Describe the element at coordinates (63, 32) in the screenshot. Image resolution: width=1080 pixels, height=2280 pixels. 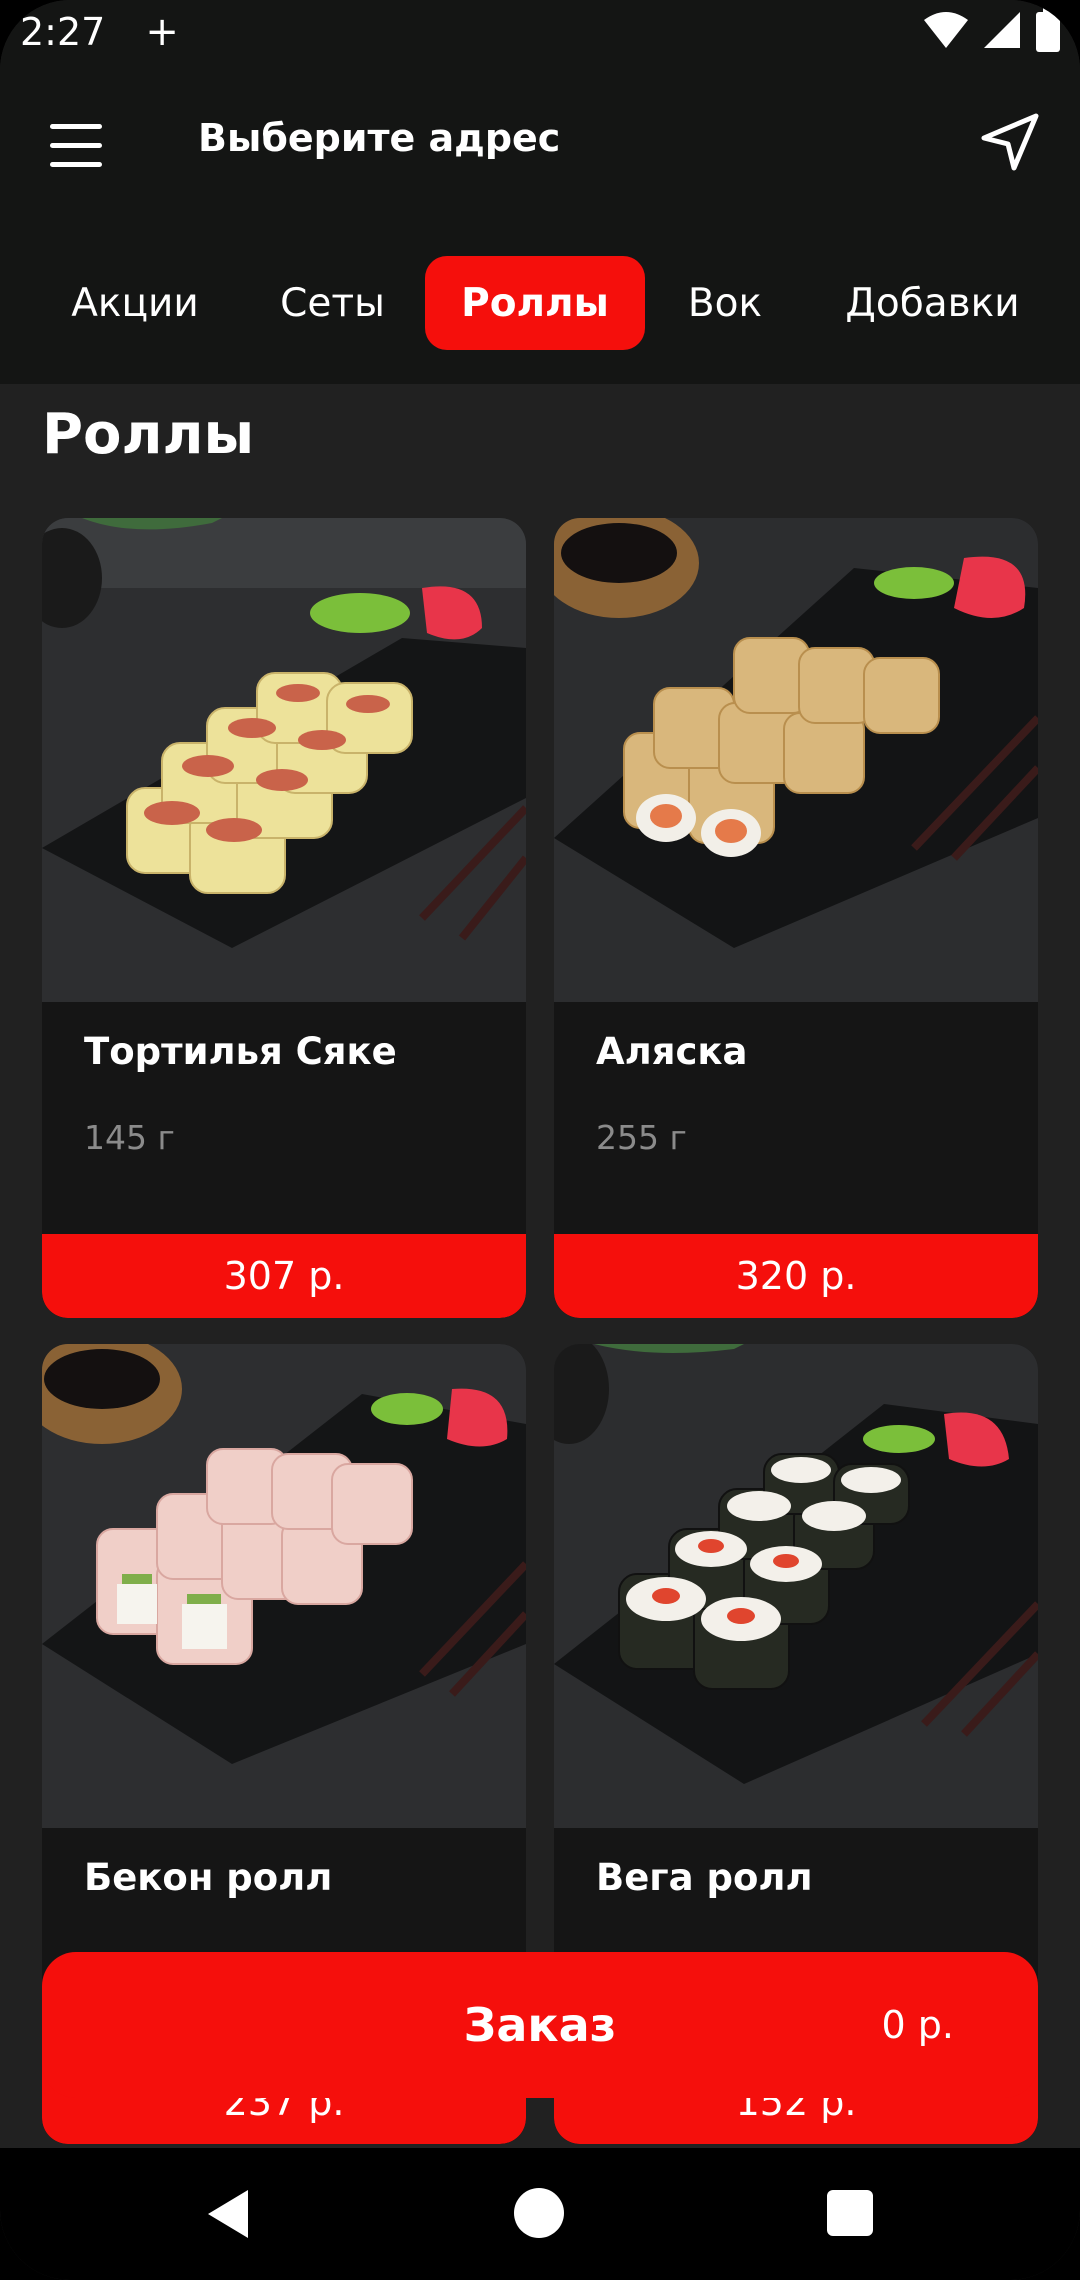
I see `status-time: 2:27` at that location.